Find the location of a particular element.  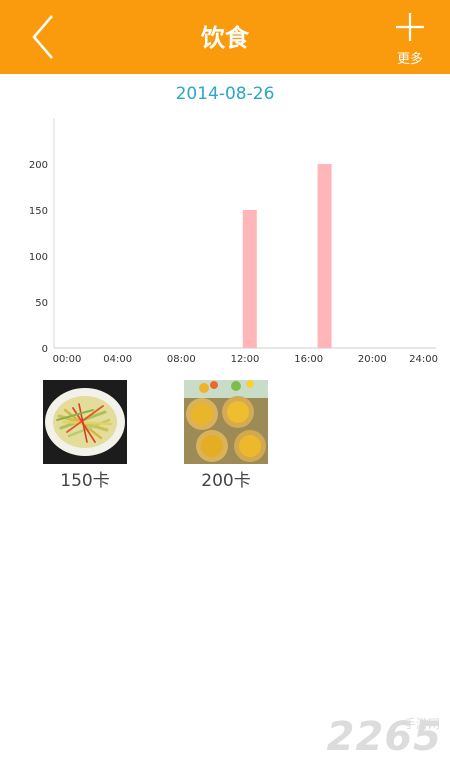

y-tick-label: 100 is located at coordinates (38, 257).